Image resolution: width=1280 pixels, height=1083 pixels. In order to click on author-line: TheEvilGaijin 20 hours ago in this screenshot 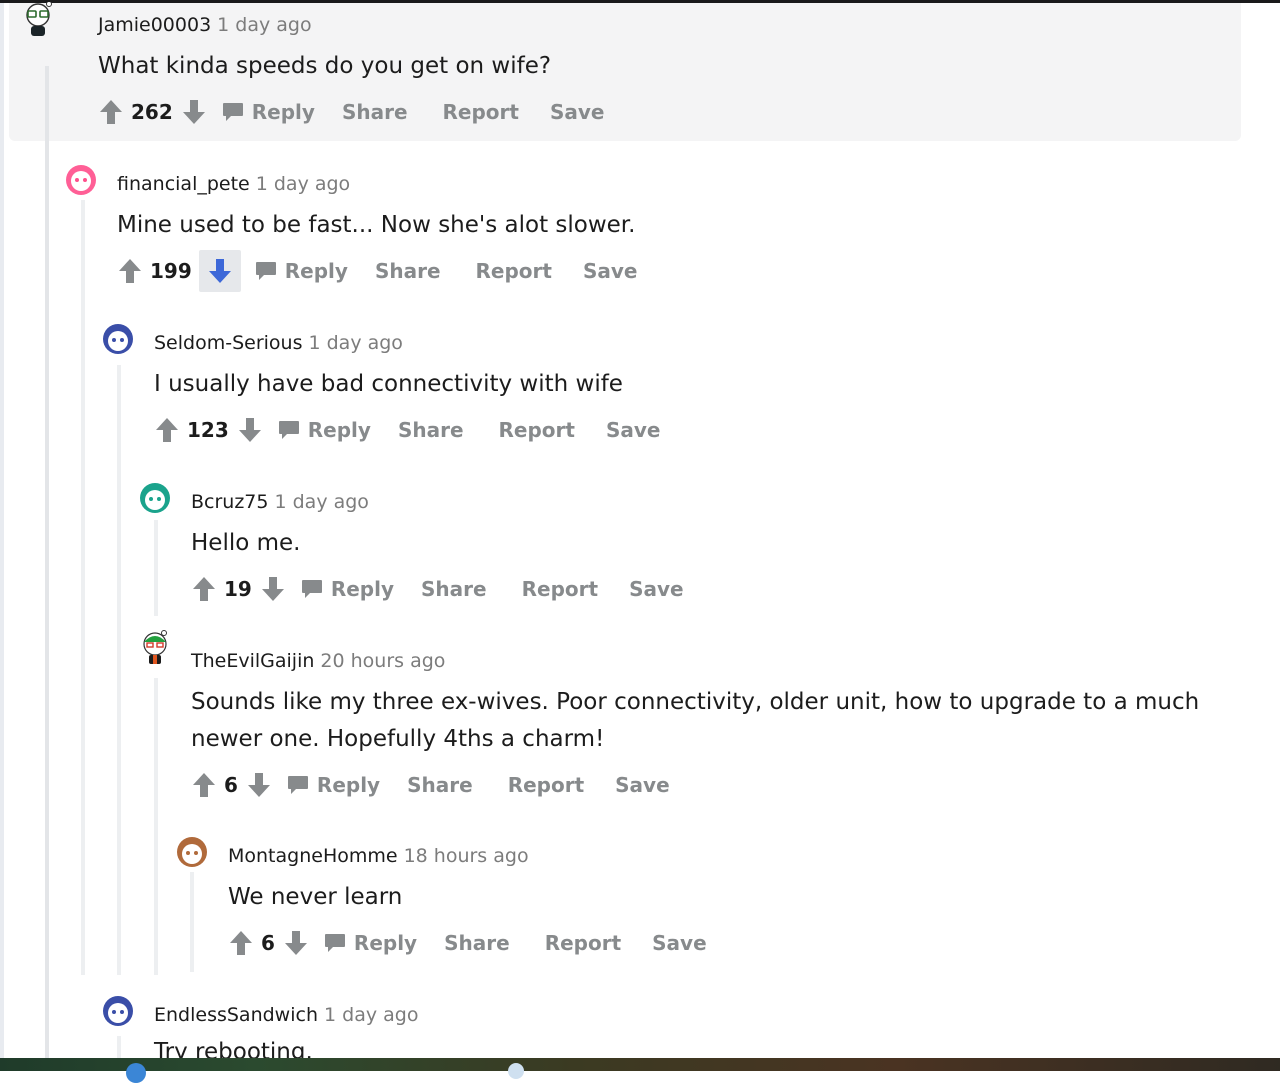, I will do `click(318, 661)`.